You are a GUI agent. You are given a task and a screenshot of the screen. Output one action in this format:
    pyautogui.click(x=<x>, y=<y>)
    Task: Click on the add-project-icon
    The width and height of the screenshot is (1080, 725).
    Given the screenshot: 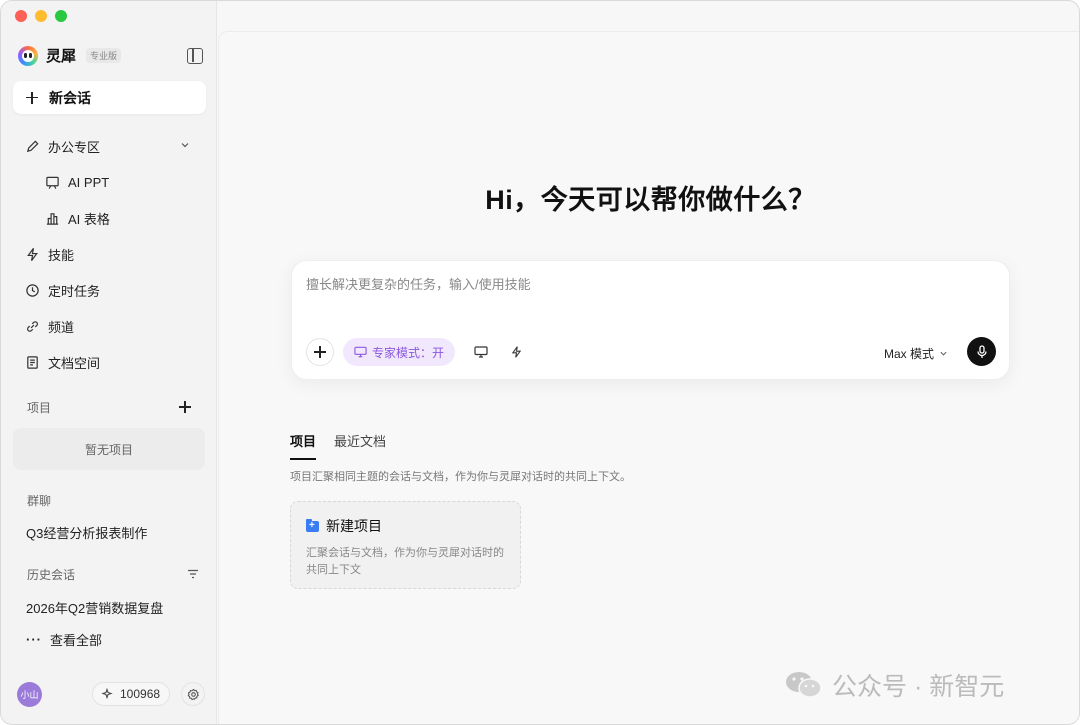 What is the action you would take?
    pyautogui.click(x=185, y=407)
    